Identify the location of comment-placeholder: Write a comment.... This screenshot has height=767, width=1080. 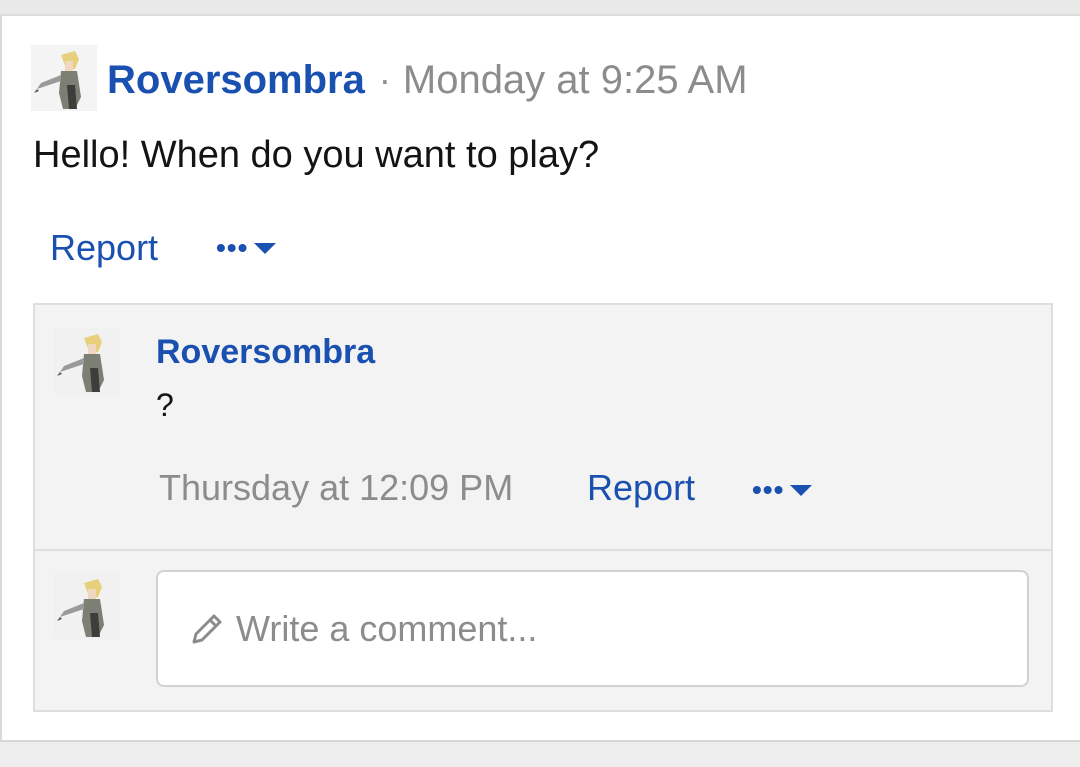
(387, 628).